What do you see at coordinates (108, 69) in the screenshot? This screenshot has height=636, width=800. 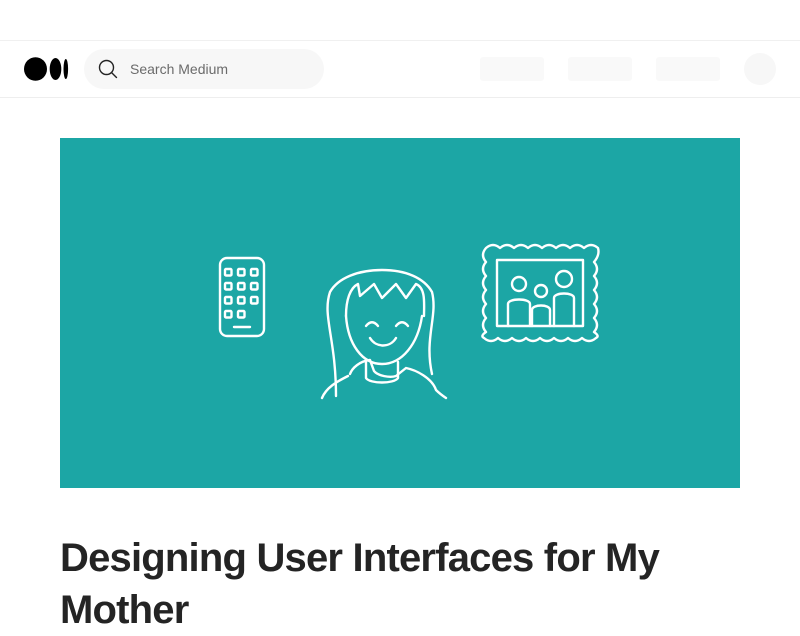 I see `search-icon` at bounding box center [108, 69].